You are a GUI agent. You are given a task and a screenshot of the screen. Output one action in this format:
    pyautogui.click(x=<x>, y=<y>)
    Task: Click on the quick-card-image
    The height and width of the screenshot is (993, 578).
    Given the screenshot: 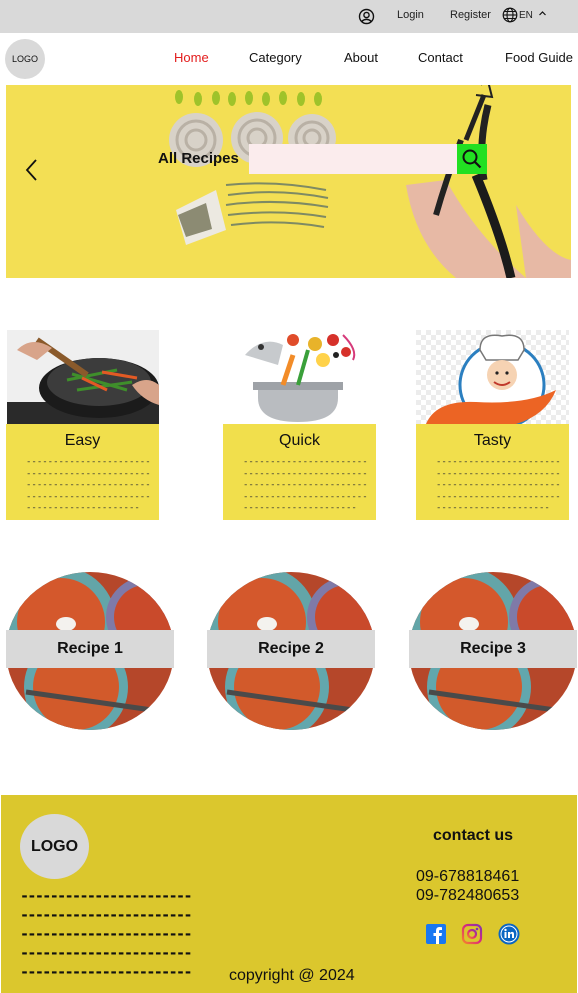 What is the action you would take?
    pyautogui.click(x=299, y=377)
    